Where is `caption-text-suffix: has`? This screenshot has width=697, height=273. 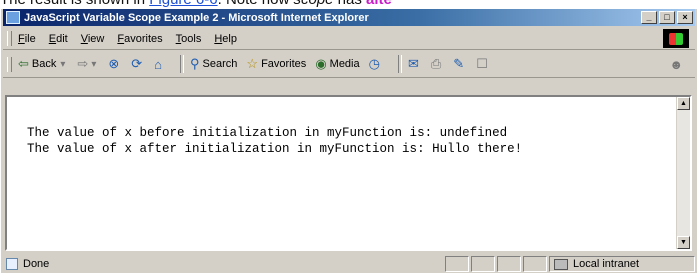
caption-text-suffix: has is located at coordinates (350, 4).